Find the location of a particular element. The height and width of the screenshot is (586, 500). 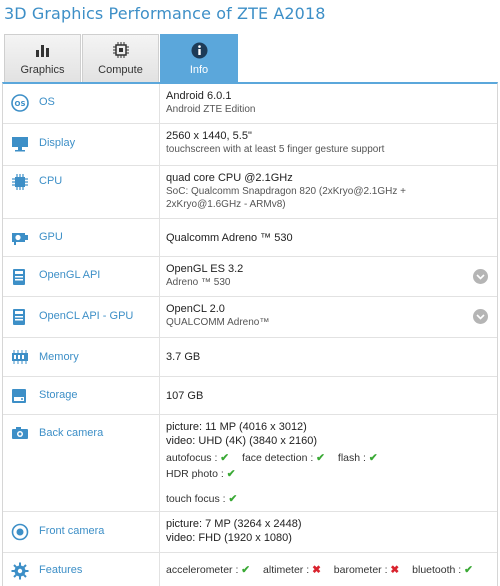

svg-text: OS is located at coordinates (20, 104).